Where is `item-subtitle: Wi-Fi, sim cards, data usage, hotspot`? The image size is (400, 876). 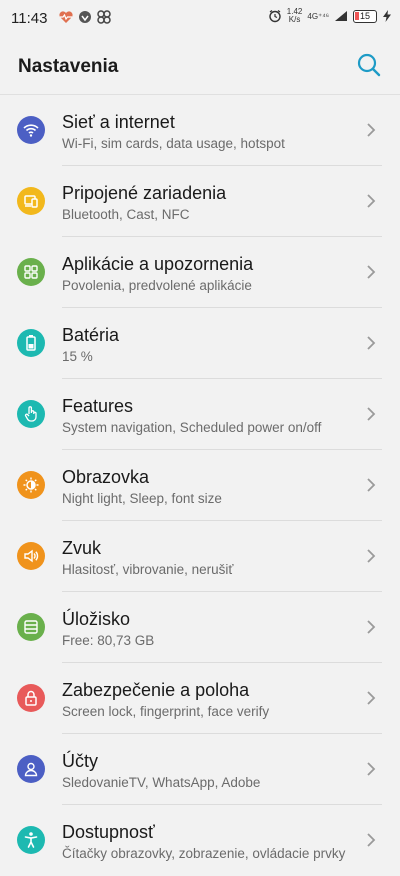 item-subtitle: Wi-Fi, sim cards, data usage, hotspot is located at coordinates (173, 143).